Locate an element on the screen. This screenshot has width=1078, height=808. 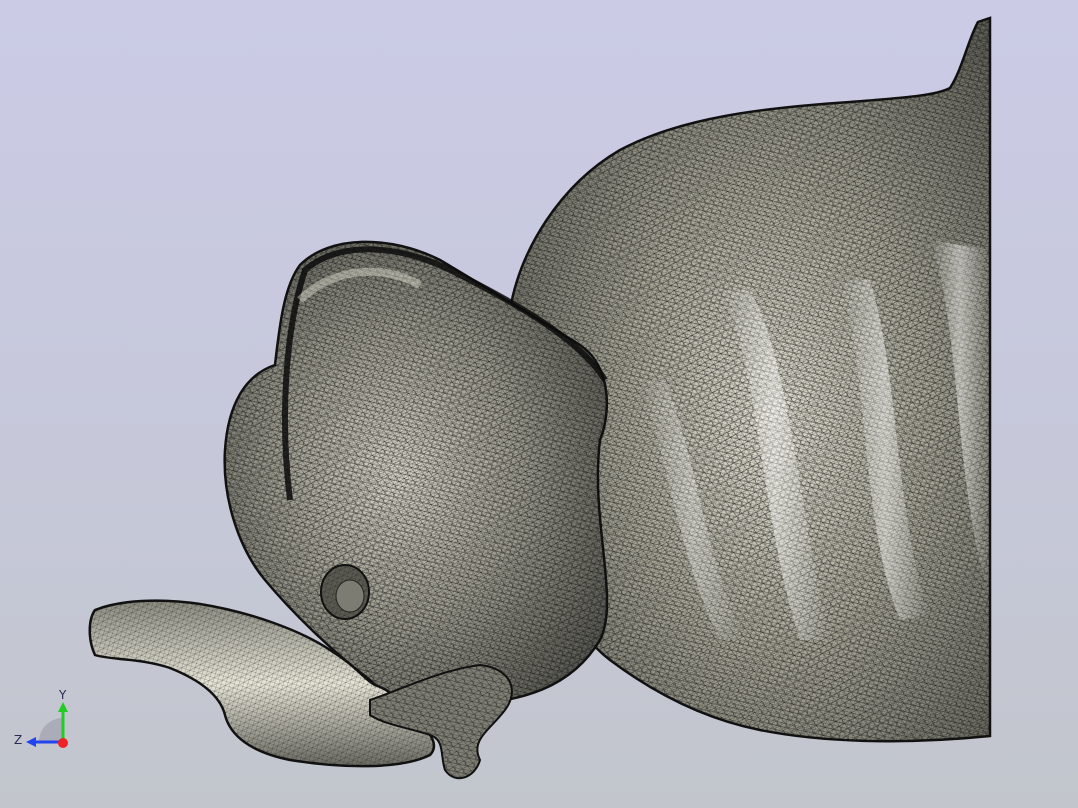
triad-quadrant is located at coordinates (51, 730).